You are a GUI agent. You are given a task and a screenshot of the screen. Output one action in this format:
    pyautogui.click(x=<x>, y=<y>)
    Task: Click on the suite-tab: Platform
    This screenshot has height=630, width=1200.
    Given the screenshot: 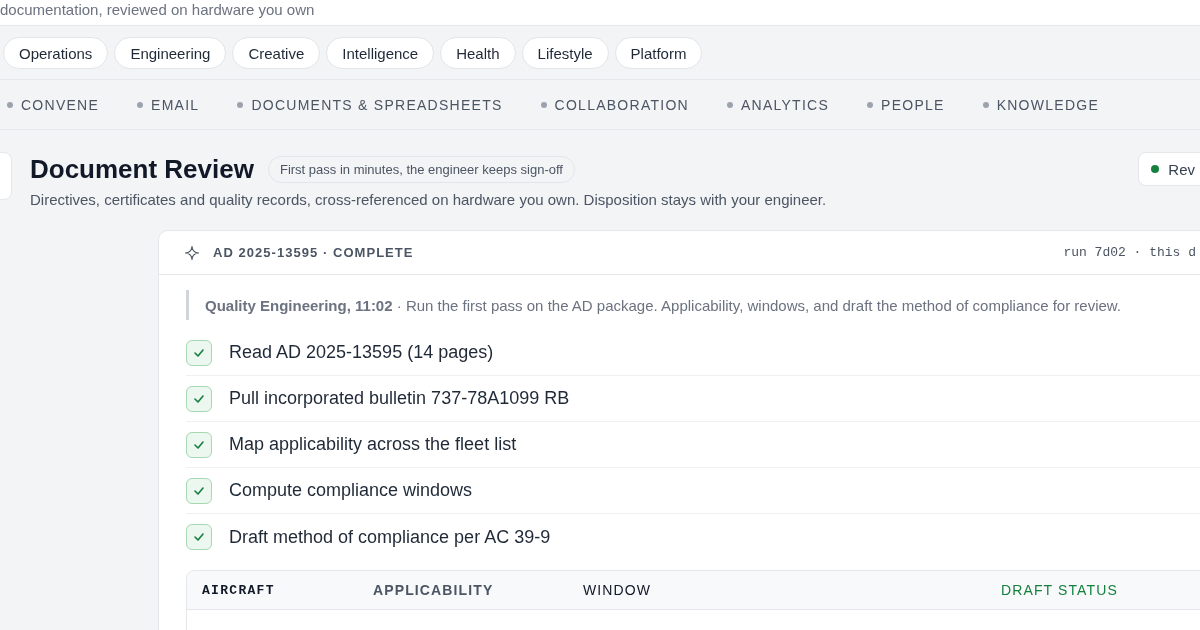 What is the action you would take?
    pyautogui.click(x=658, y=53)
    